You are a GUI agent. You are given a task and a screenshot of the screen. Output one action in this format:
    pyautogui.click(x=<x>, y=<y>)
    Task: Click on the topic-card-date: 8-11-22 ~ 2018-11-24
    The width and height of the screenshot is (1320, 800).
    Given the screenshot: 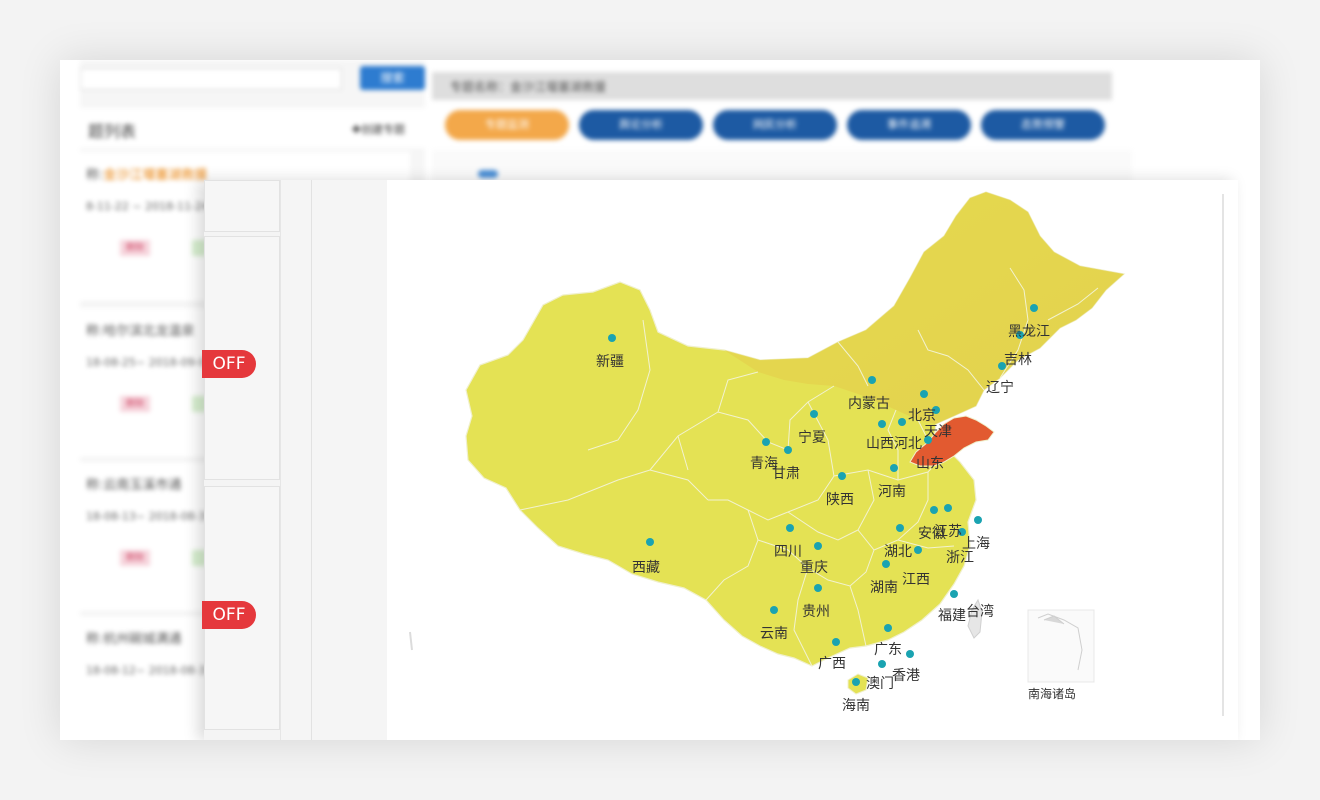 What is the action you would take?
    pyautogui.click(x=148, y=206)
    